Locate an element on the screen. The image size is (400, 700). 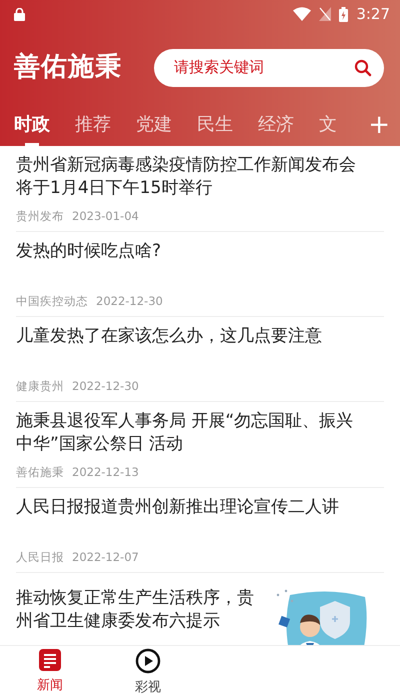
wifi-icon is located at coordinates (302, 14).